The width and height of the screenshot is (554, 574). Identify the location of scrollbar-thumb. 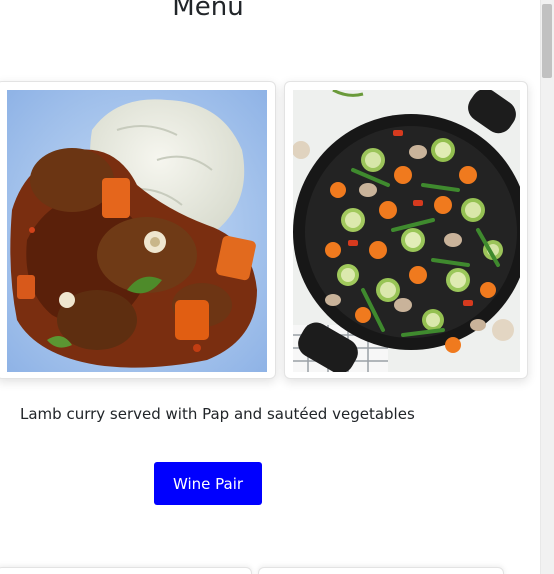
(547, 41).